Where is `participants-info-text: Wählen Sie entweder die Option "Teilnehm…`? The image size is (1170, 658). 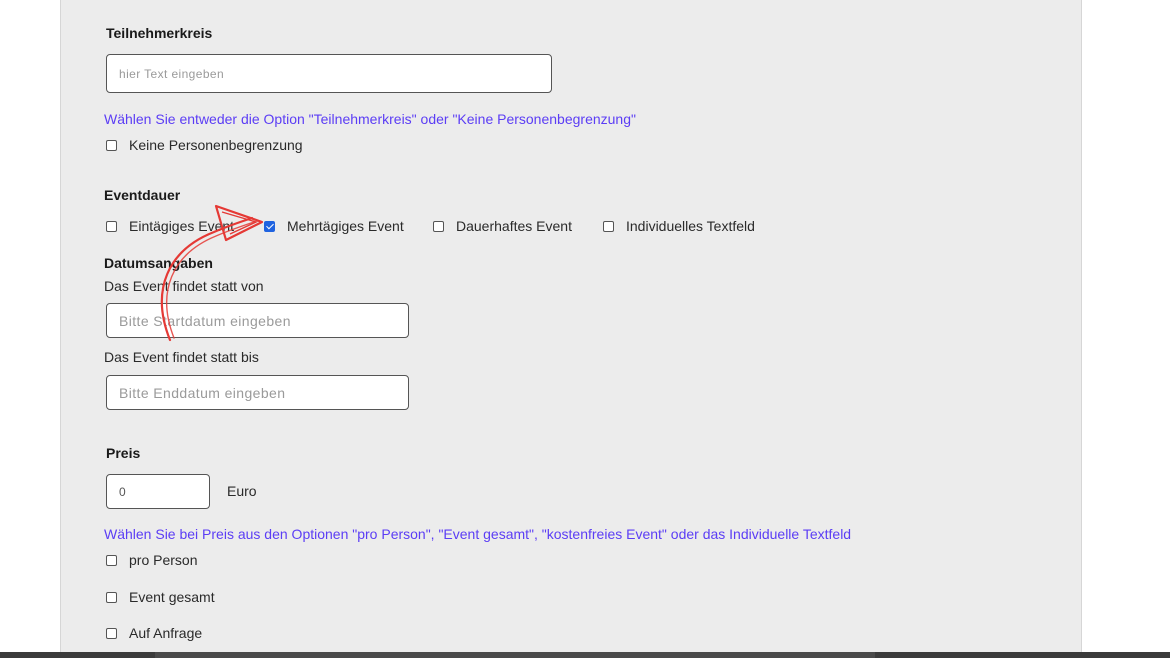 participants-info-text: Wählen Sie entweder die Option "Teilnehm… is located at coordinates (370, 119).